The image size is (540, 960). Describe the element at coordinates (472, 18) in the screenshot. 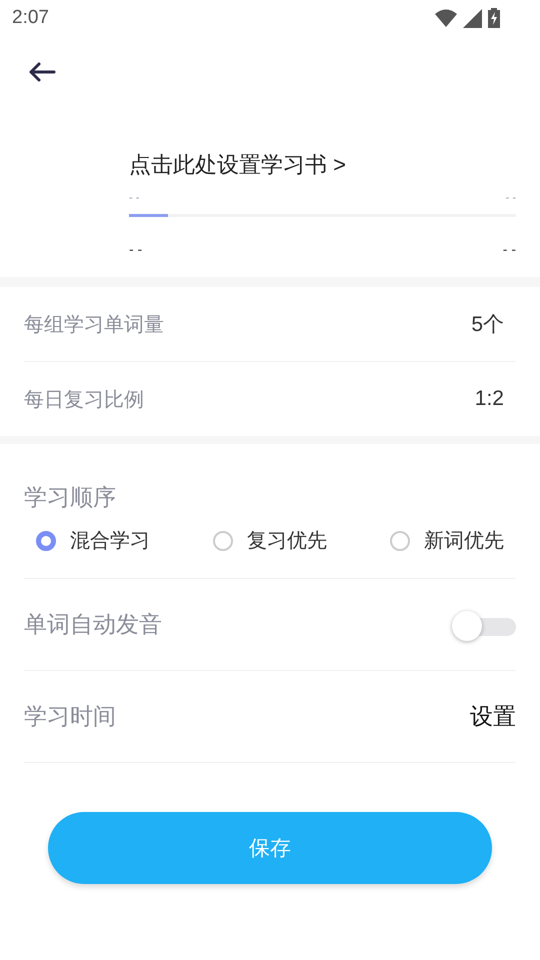

I see `signal-icon` at that location.